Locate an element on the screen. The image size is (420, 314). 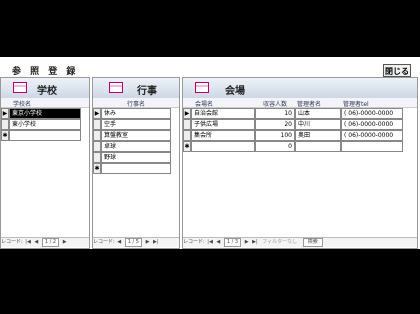
venue-name-cell is located at coordinates (223, 146).